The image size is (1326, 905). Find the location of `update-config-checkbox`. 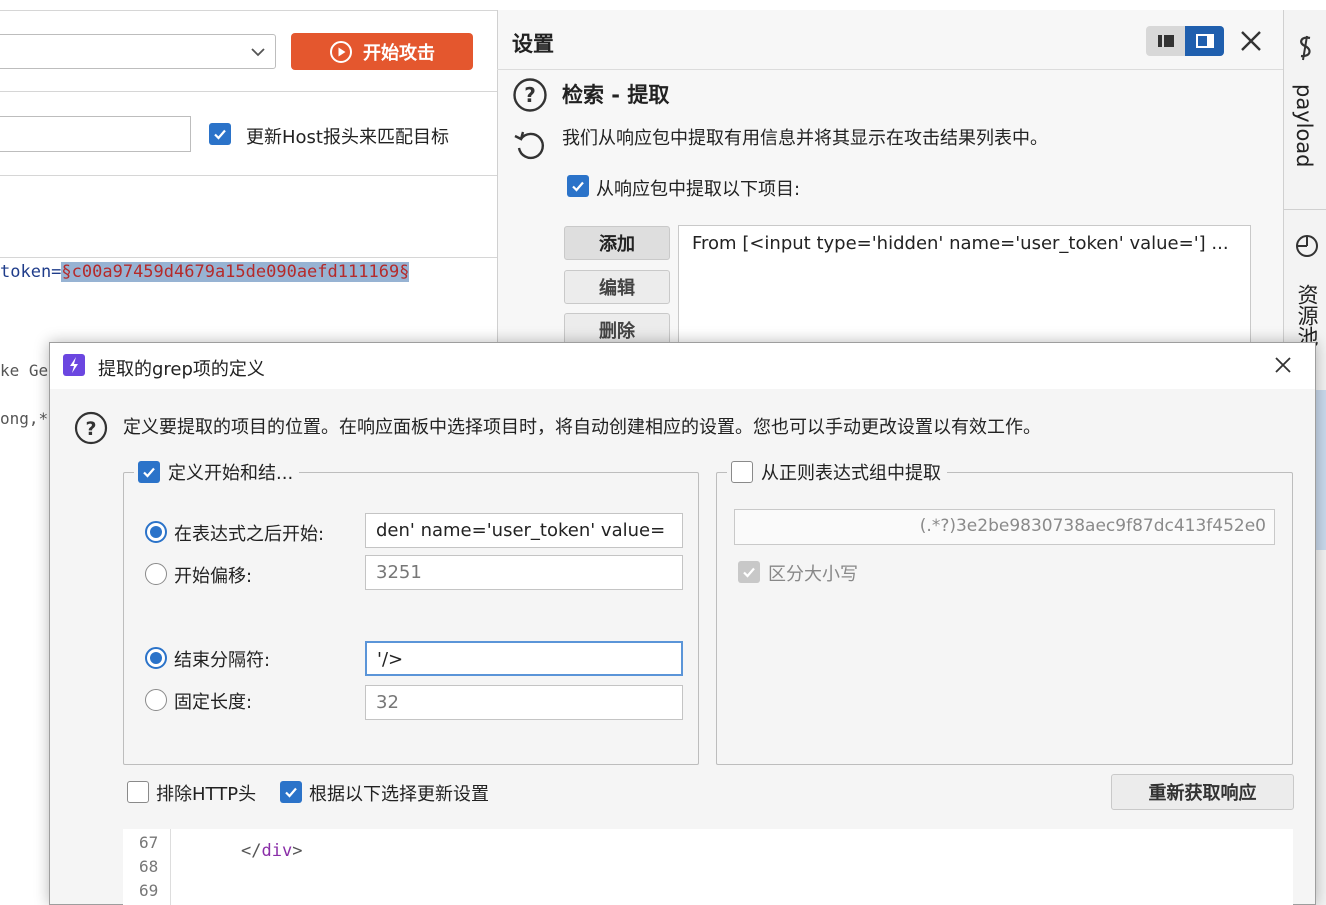

update-config-checkbox is located at coordinates (291, 792).